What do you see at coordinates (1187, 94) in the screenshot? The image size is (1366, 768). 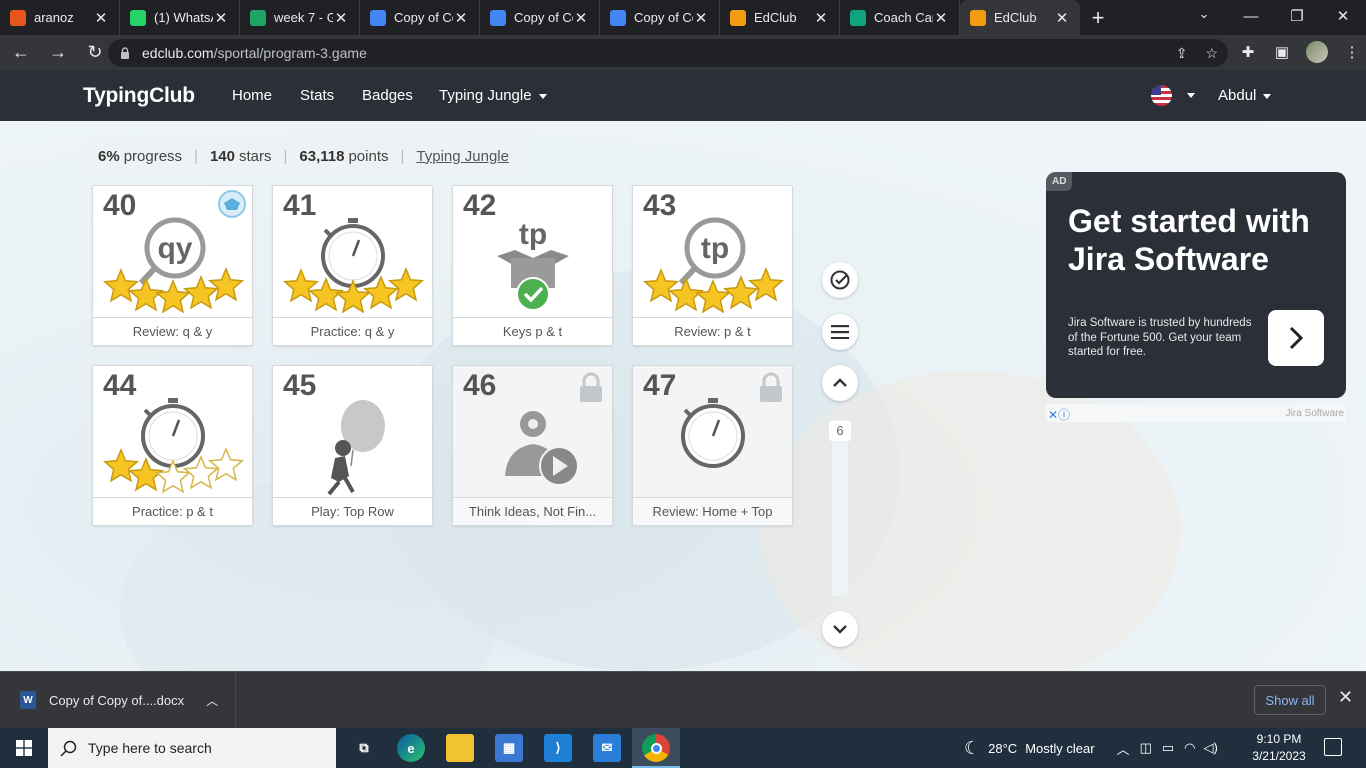 I see `language-dropdown` at bounding box center [1187, 94].